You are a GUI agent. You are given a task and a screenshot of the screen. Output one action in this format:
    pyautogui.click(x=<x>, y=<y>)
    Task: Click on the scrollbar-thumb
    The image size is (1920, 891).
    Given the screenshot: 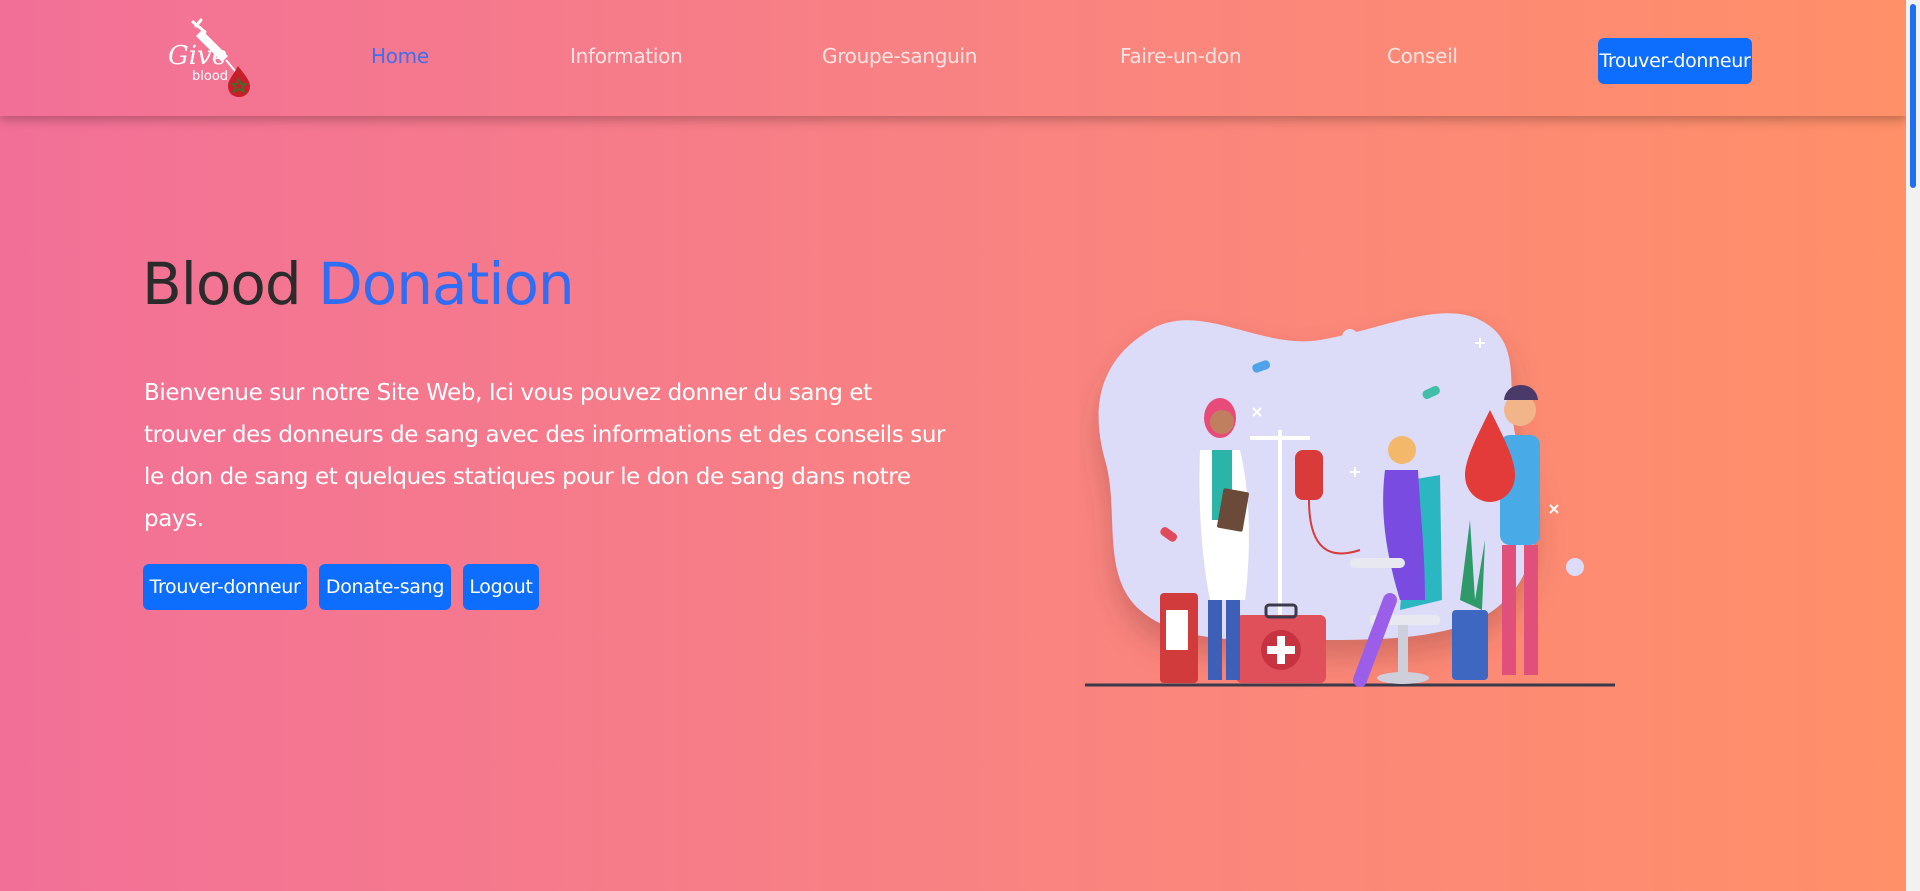 What is the action you would take?
    pyautogui.click(x=1913, y=96)
    